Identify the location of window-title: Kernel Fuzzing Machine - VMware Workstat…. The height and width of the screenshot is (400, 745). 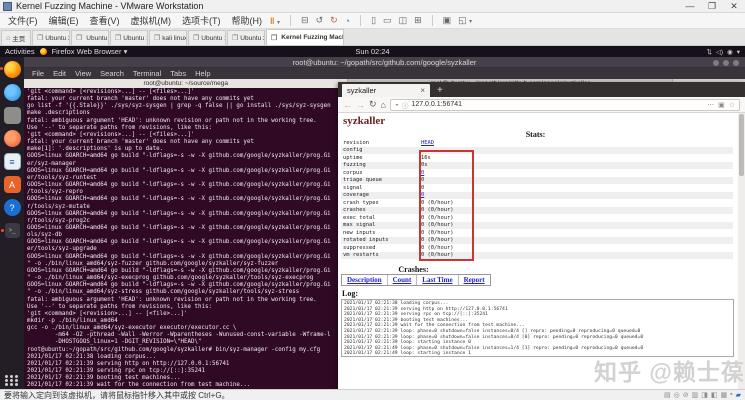
(110, 6).